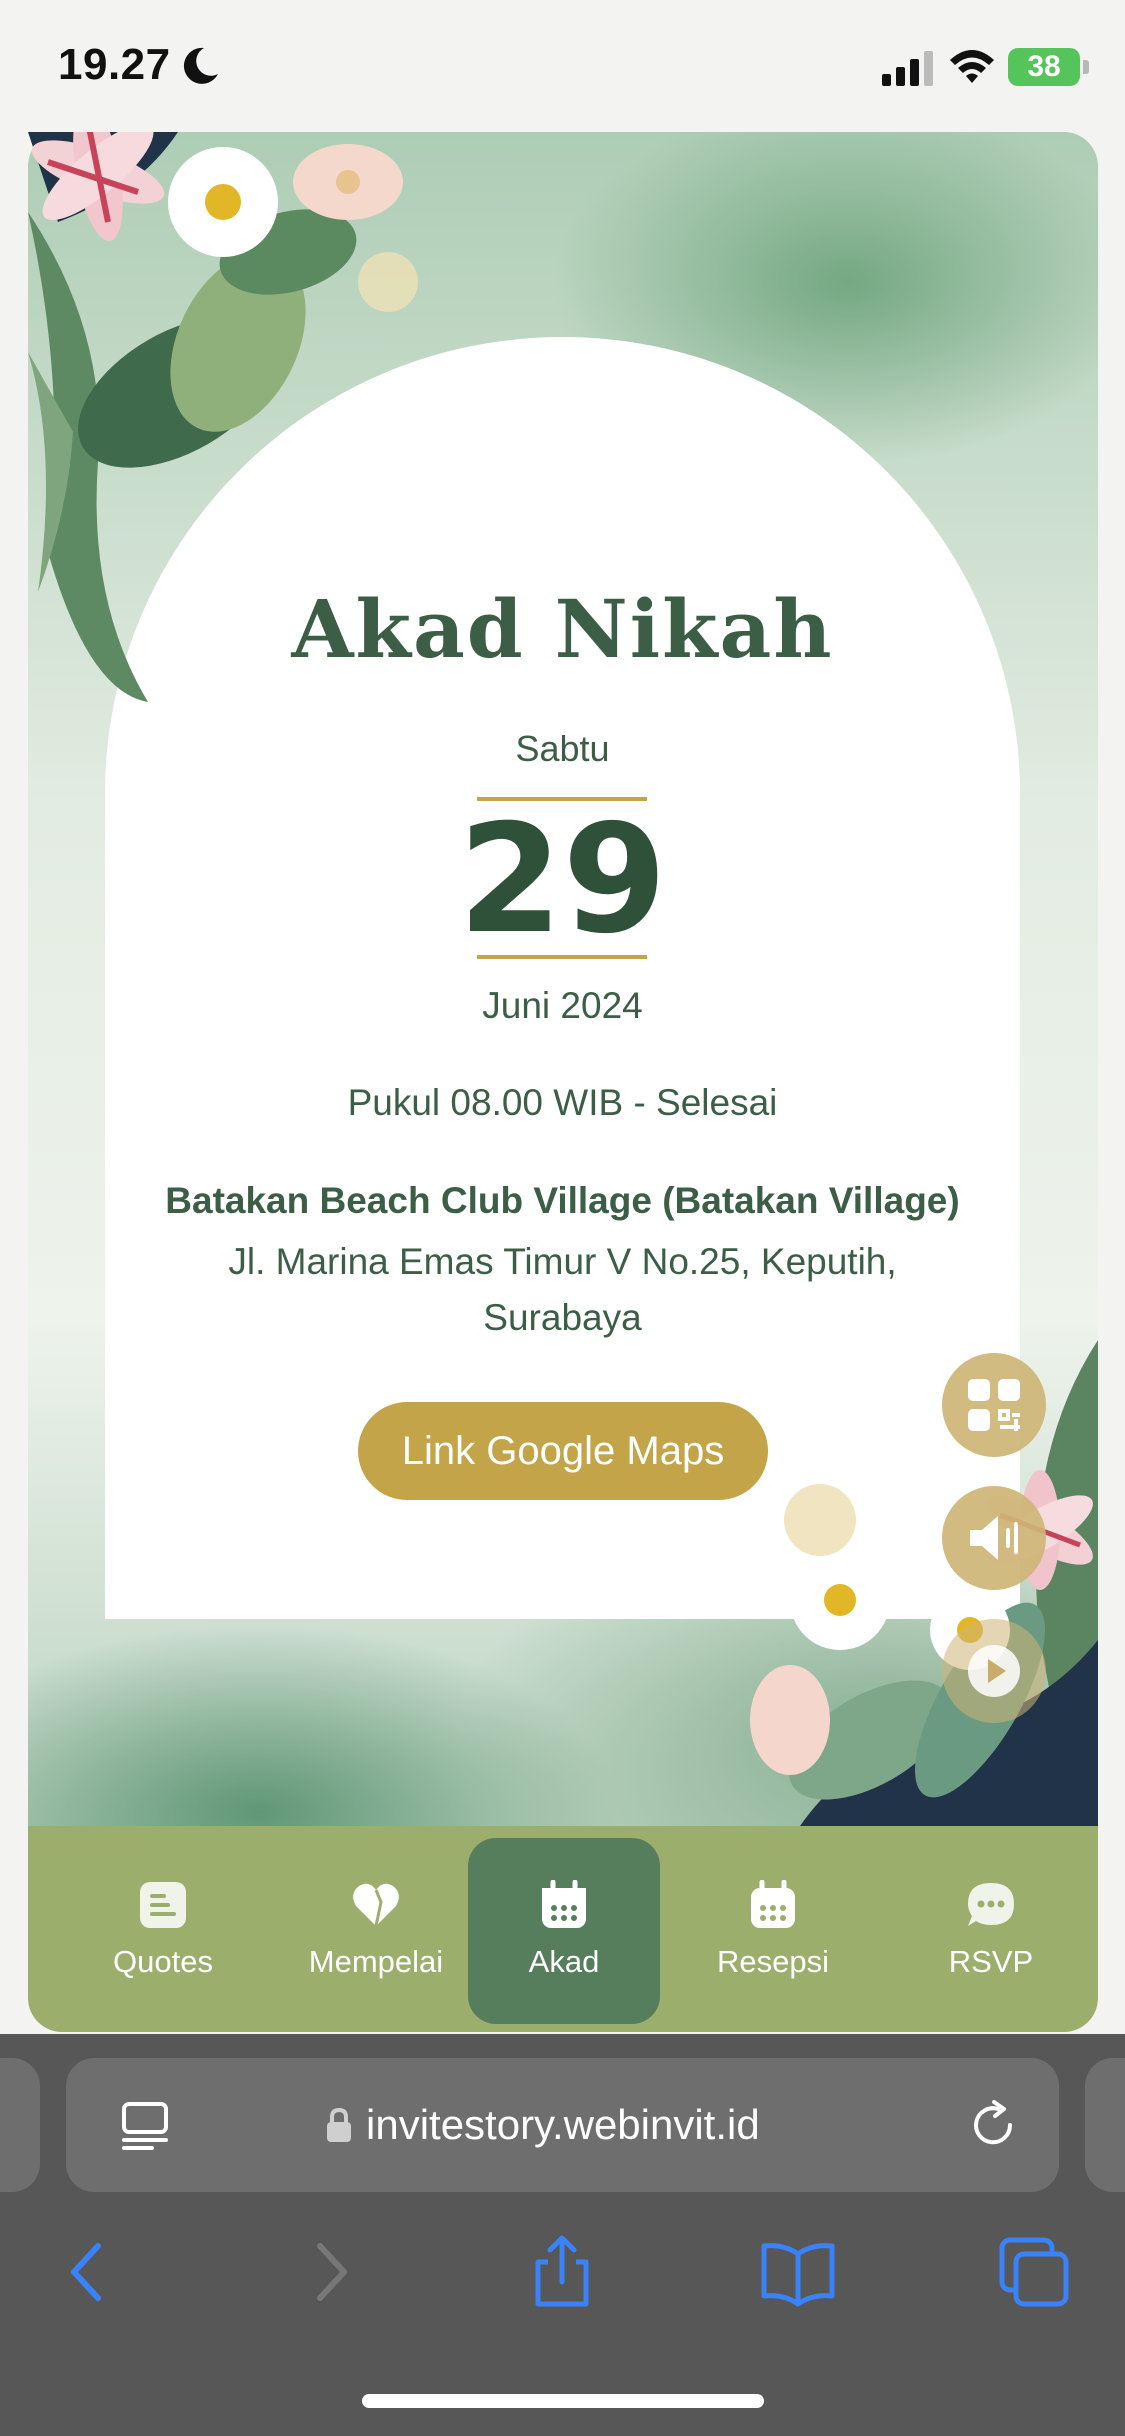 This screenshot has height=2436, width=1125. Describe the element at coordinates (376, 1905) in the screenshot. I see `heart-icon` at that location.